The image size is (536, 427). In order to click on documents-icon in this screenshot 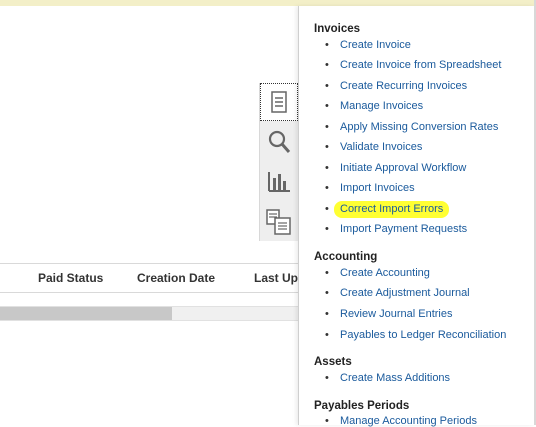, I will do `click(278, 222)`.